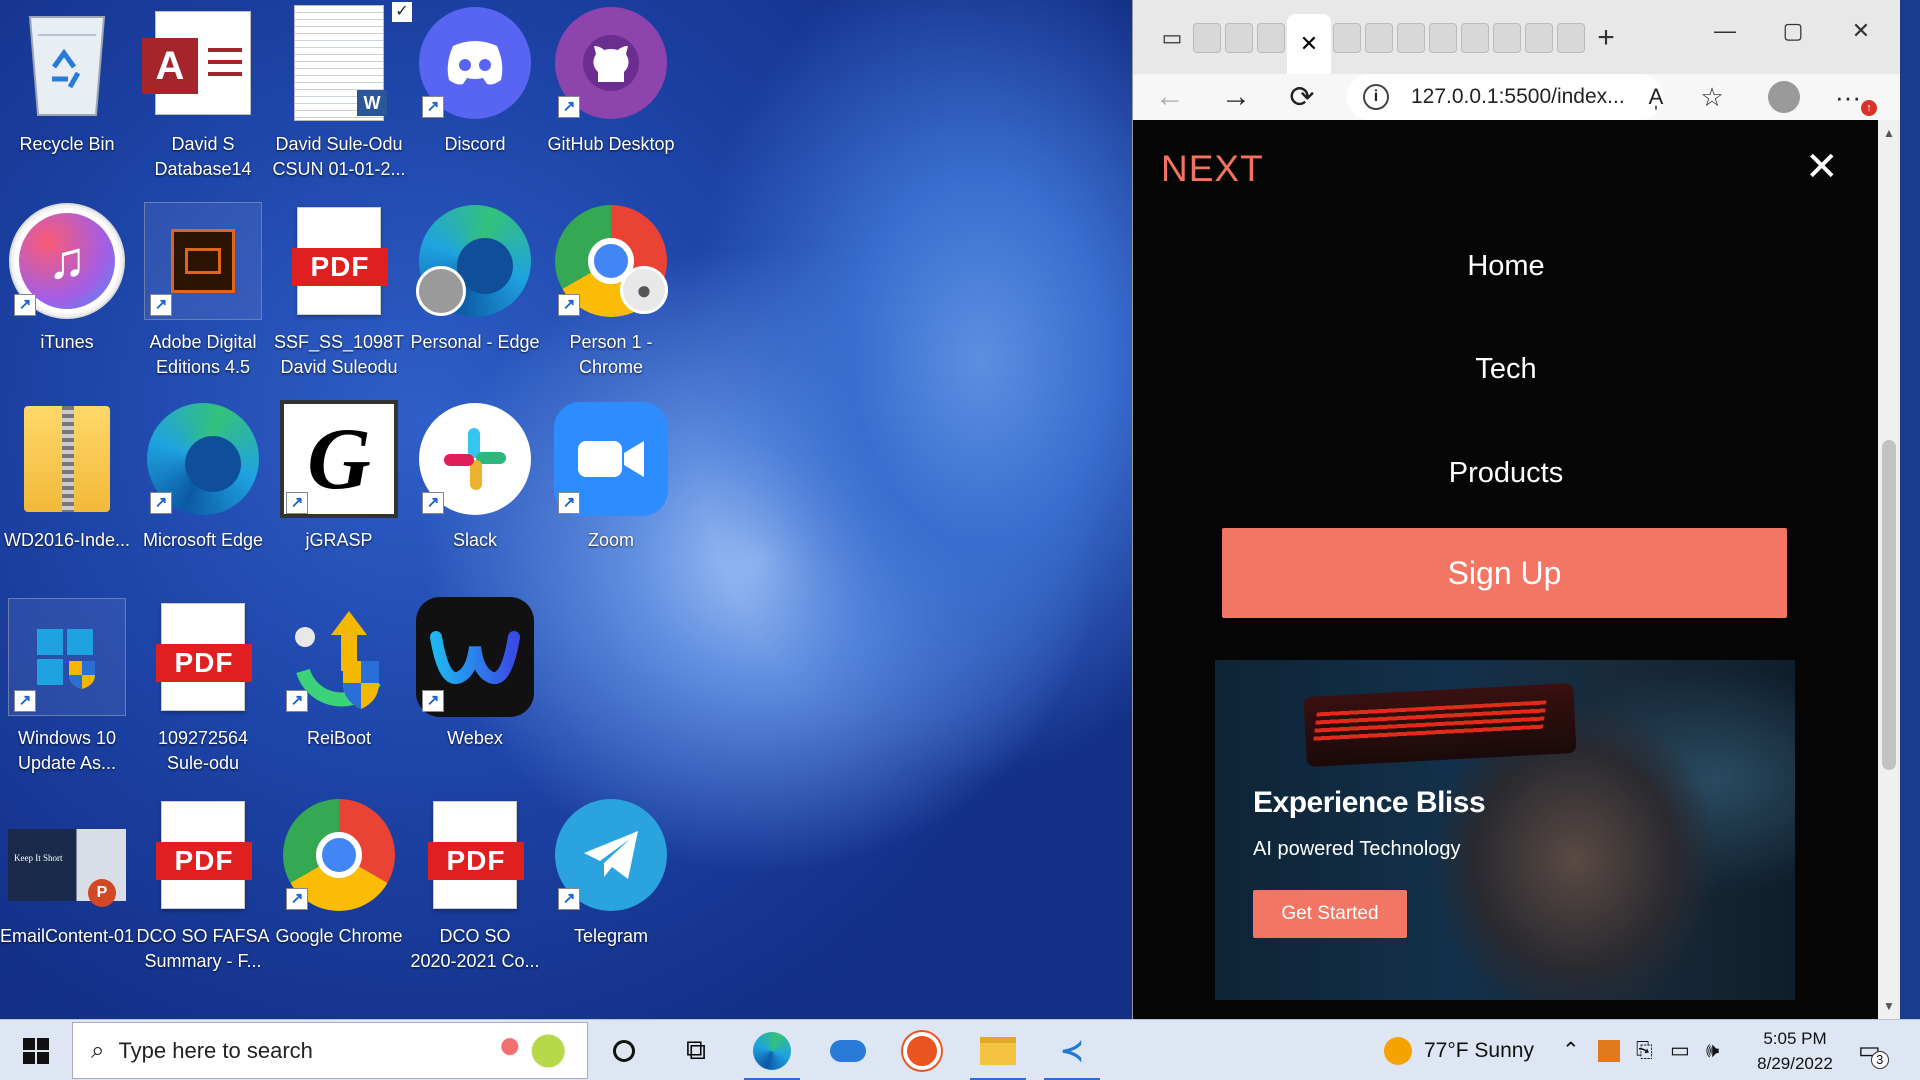 The width and height of the screenshot is (1920, 1080). Describe the element at coordinates (339, 894) in the screenshot. I see `desktop-icon-google-chrome: ↗ Google Chrome` at that location.